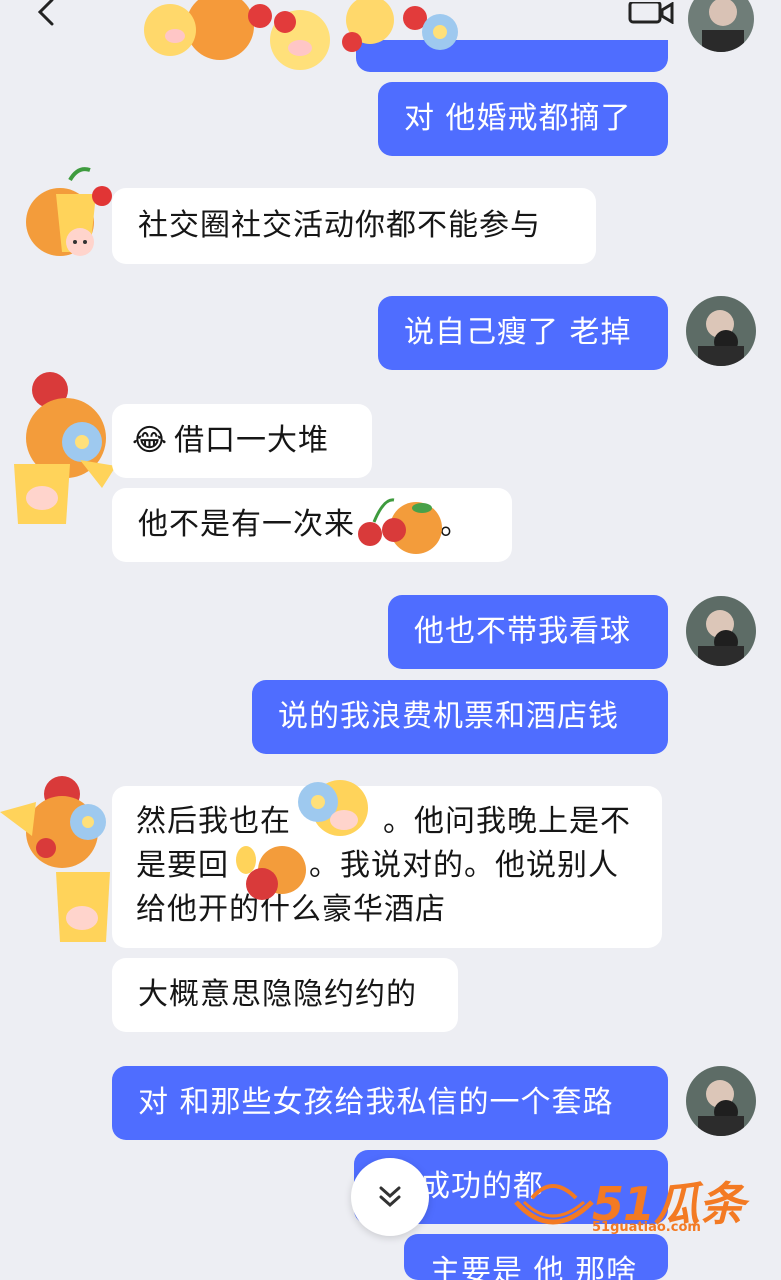 The image size is (781, 1280). I want to click on message-bubble-incoming: 😂 借口一大堆, so click(242, 441).